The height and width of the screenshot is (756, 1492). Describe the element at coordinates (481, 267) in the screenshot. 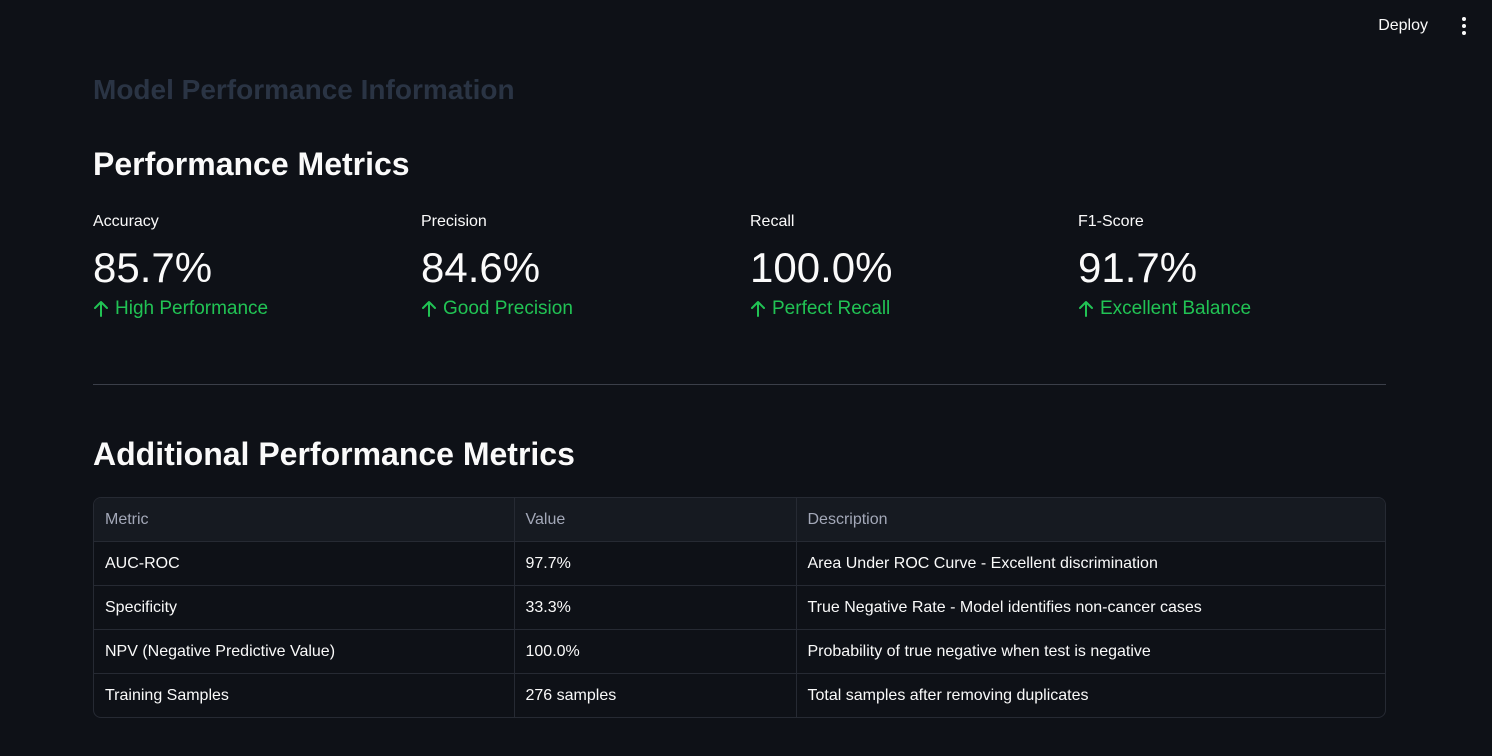

I see `metric-value: 84.6%` at that location.